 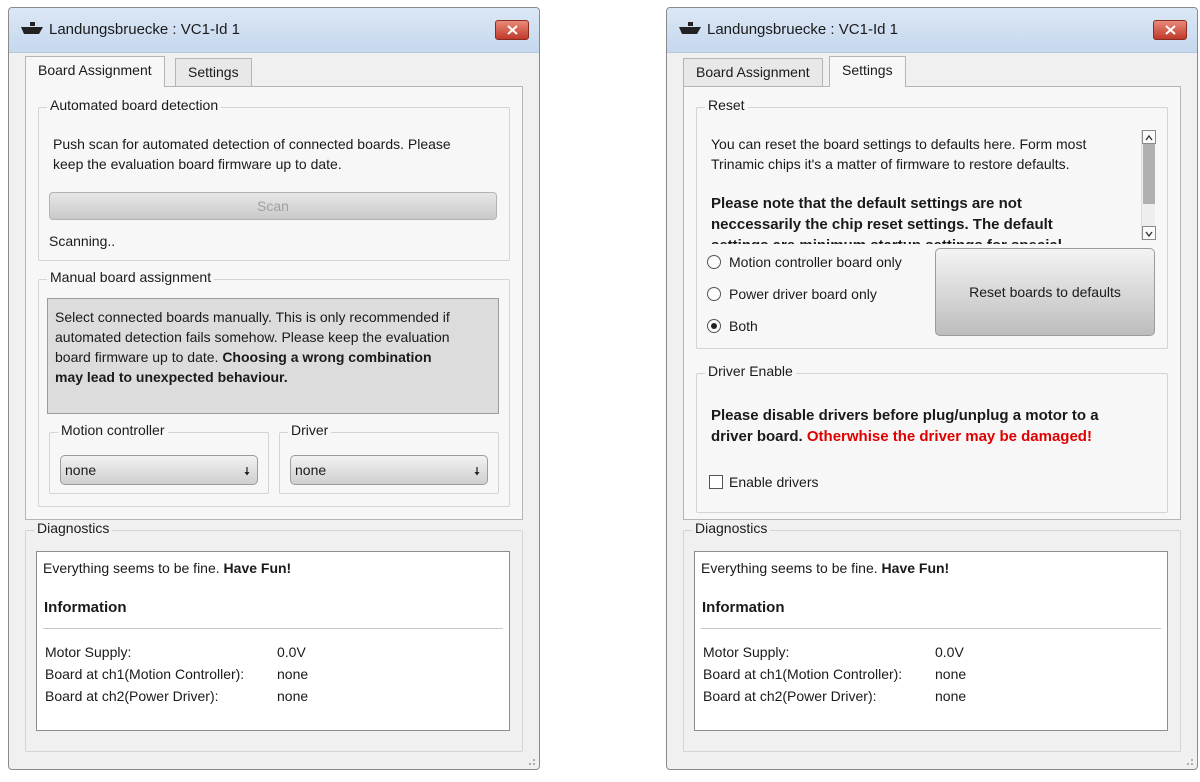 What do you see at coordinates (815, 262) in the screenshot?
I see `radio-label: Motion controller board only` at bounding box center [815, 262].